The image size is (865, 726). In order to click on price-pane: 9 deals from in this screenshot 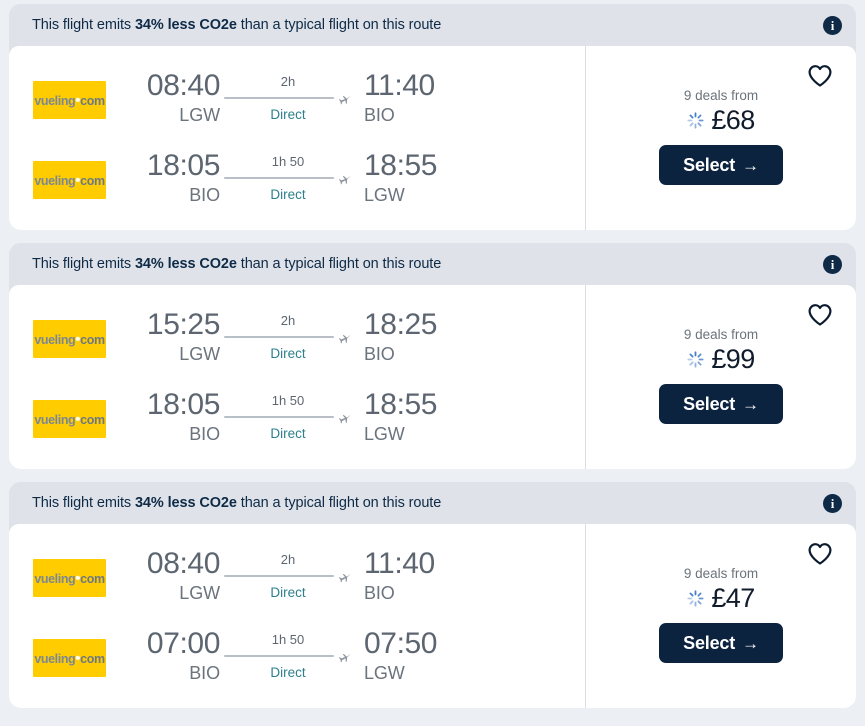, I will do `click(721, 377)`.